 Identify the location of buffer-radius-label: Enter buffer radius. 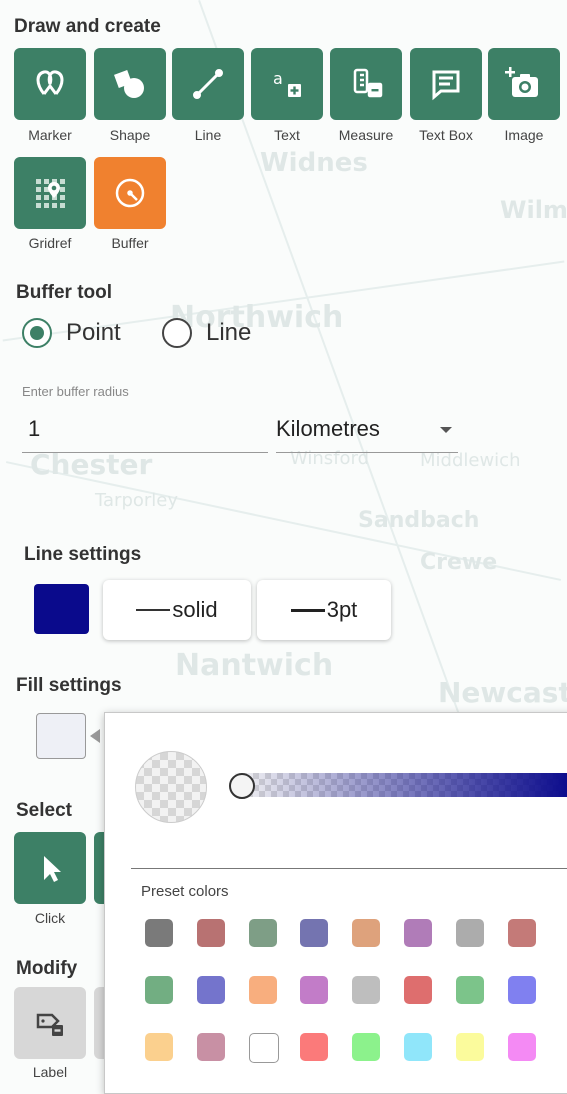
(75, 391).